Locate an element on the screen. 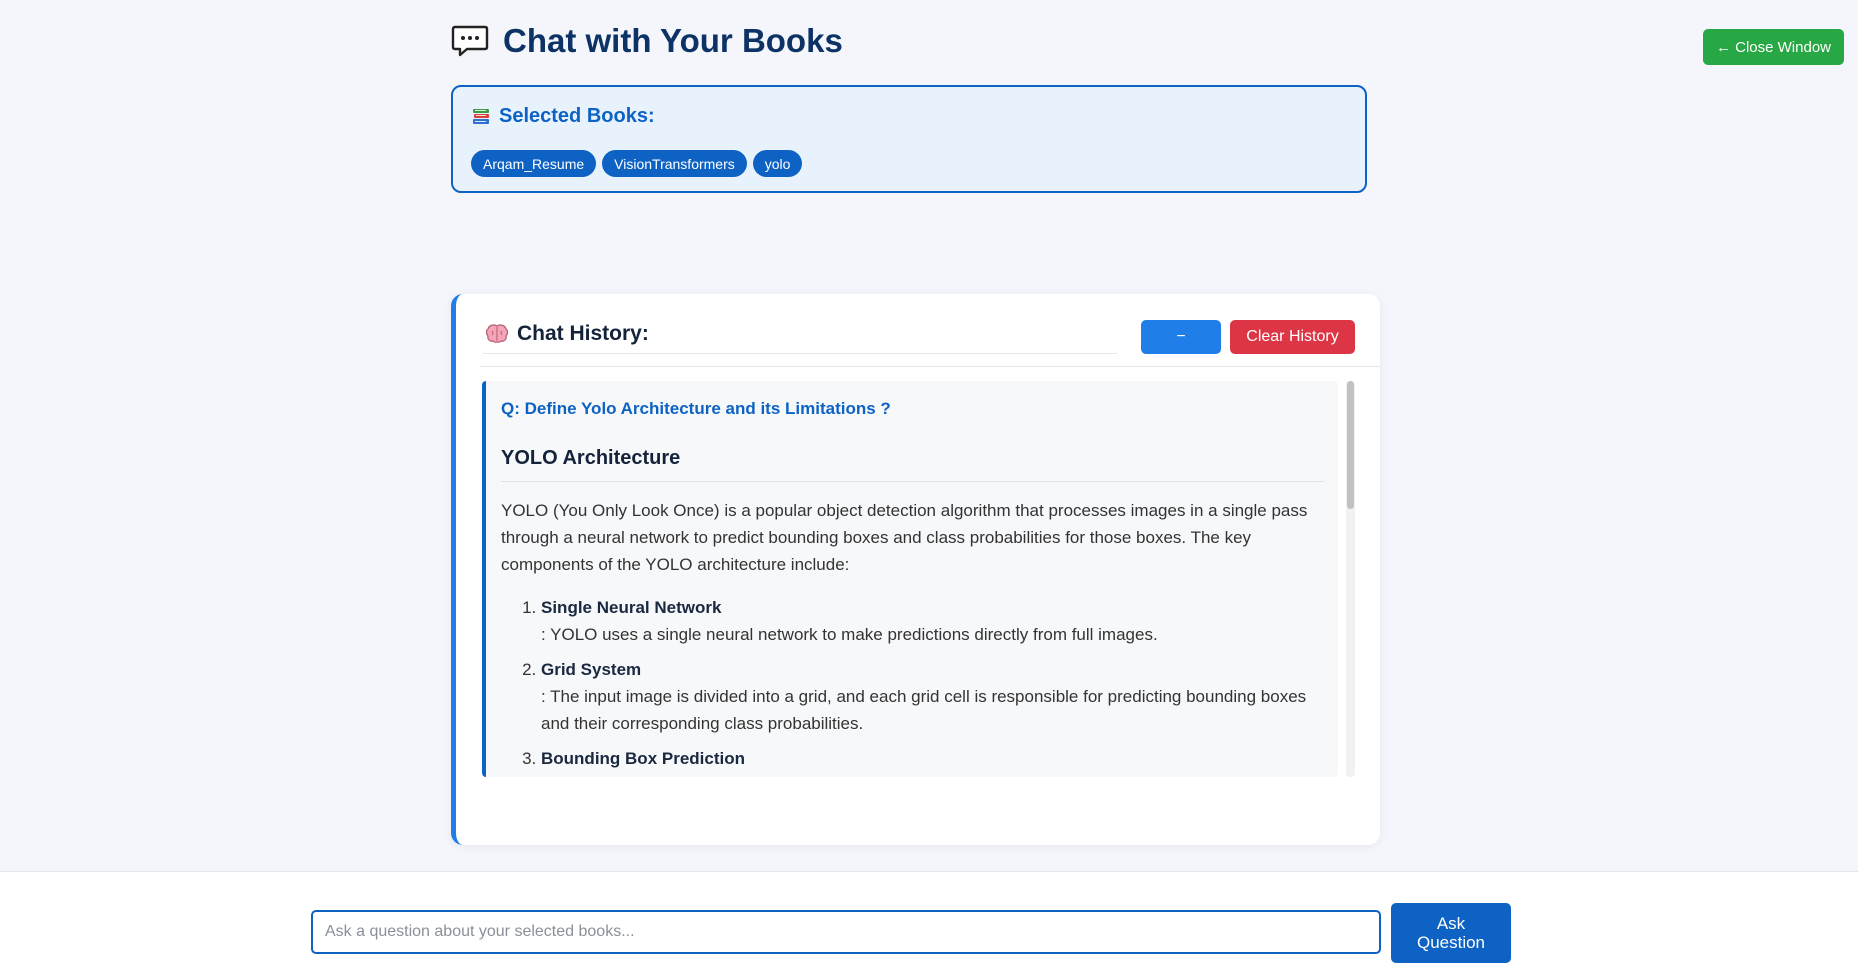 Image resolution: width=1858 pixels, height=979 pixels. chat-history-title: Chat History: is located at coordinates (583, 333).